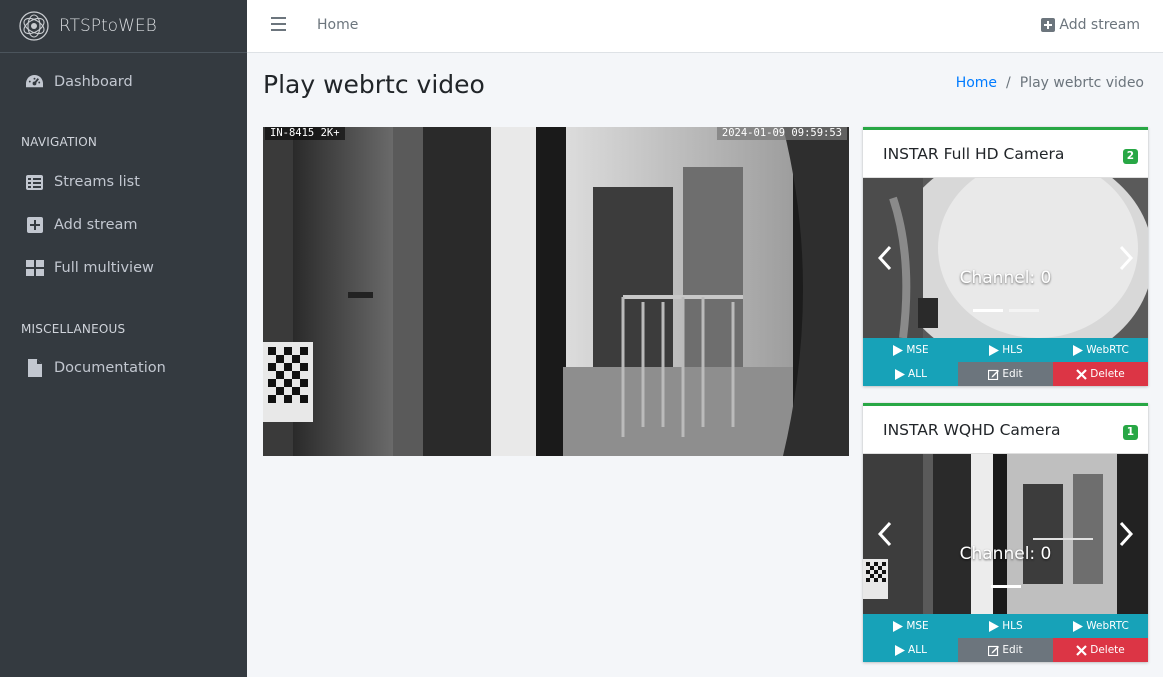  I want to click on sidebar-item-label: Streams list, so click(97, 182).